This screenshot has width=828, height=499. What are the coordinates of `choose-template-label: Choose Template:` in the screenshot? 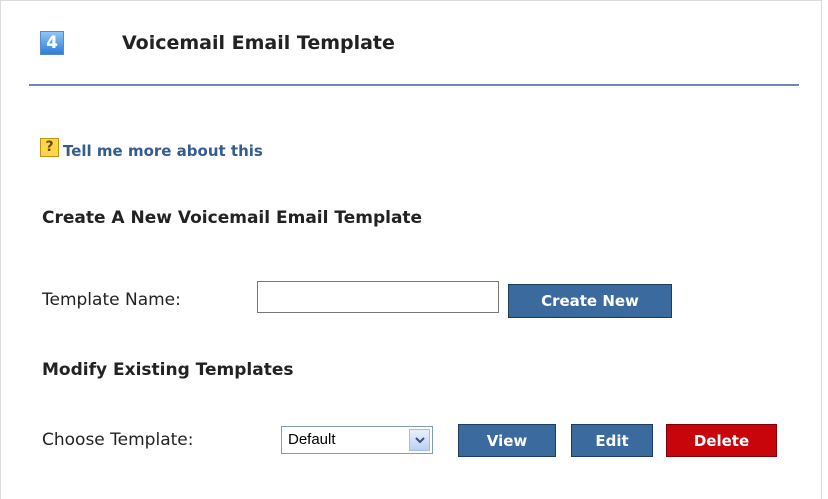 It's located at (118, 440).